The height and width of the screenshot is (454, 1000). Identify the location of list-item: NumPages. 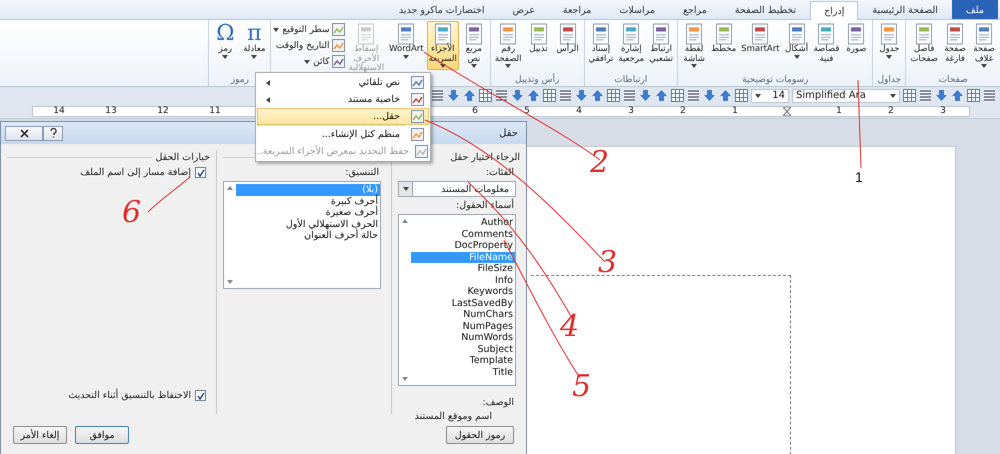
(463, 326).